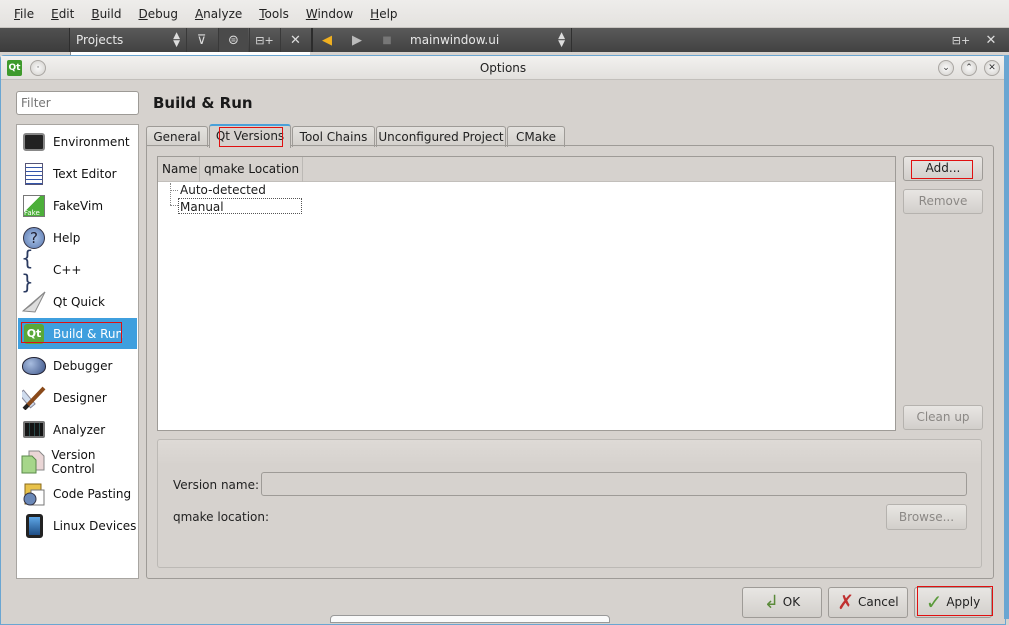 The image size is (1009, 625). What do you see at coordinates (536, 136) in the screenshot?
I see `tab-cmake: CMake` at bounding box center [536, 136].